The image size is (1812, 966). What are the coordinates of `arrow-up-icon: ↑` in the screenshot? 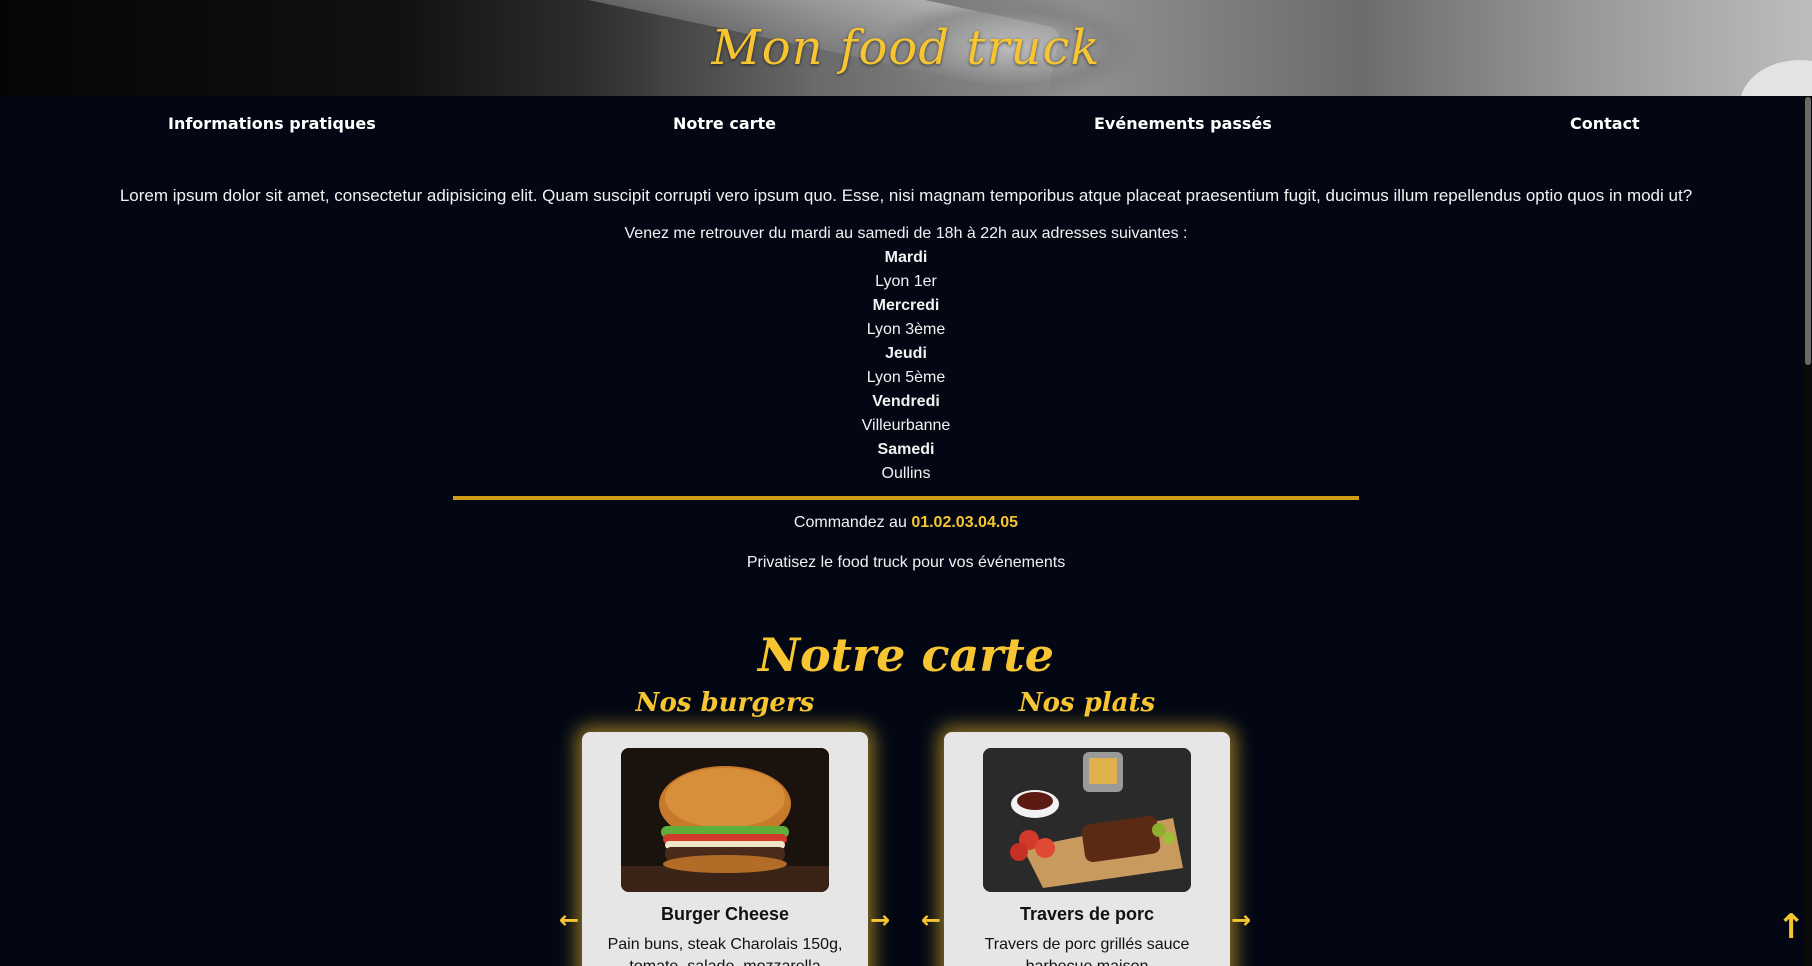 It's located at (1791, 927).